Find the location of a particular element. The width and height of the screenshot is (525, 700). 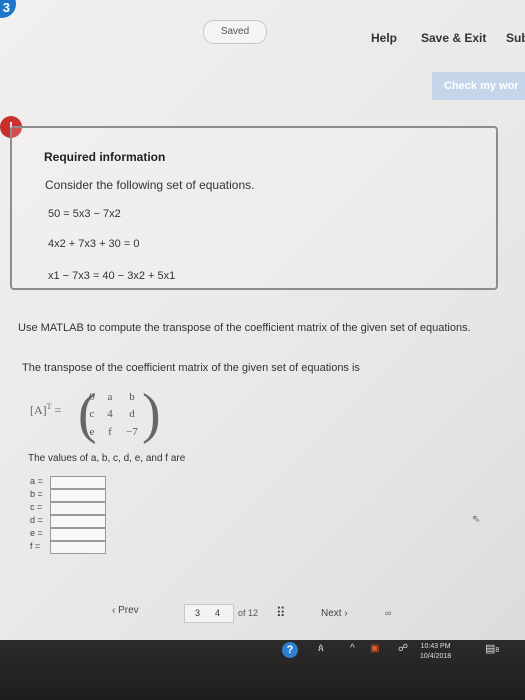

matrix-cell: e is located at coordinates (92, 432).